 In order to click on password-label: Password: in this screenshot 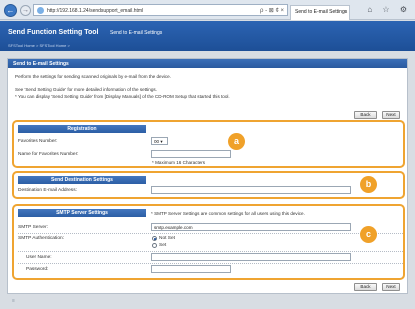, I will do `click(37, 269)`.